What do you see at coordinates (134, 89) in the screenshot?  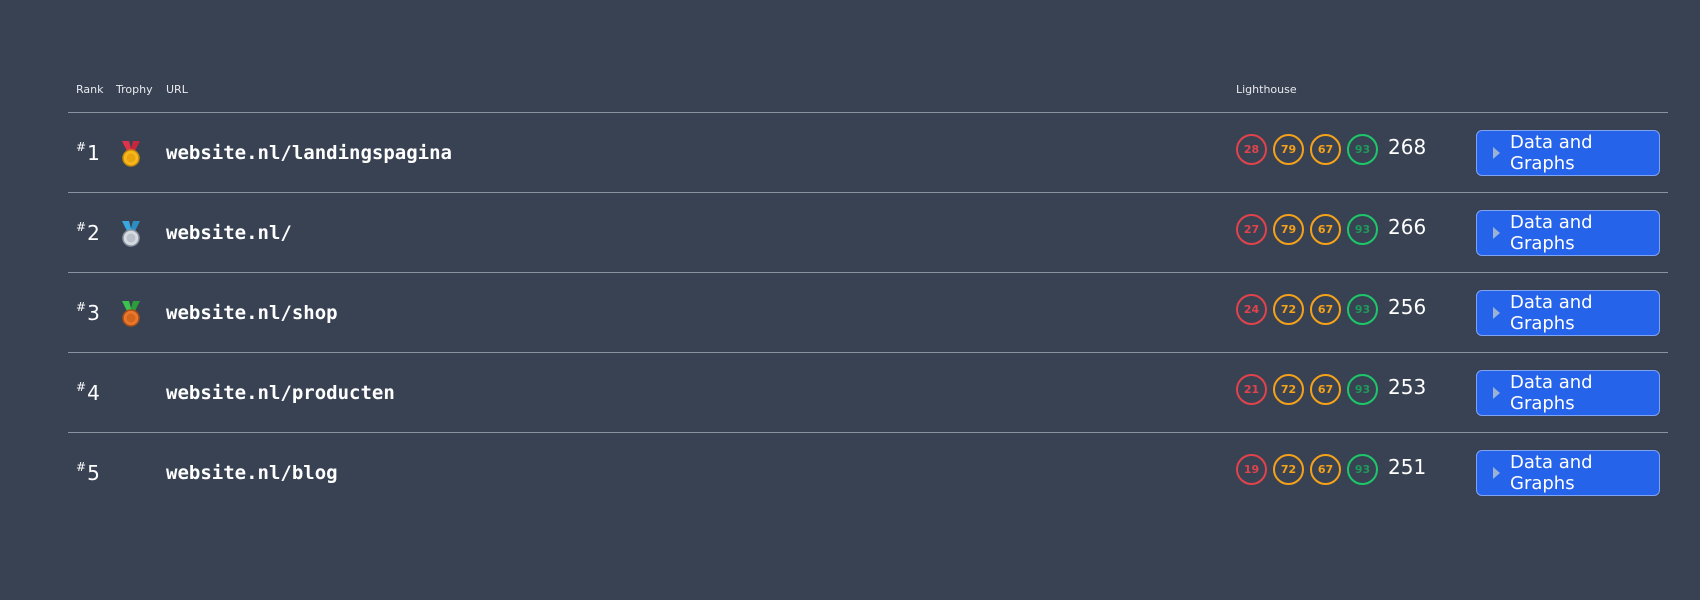 I see `header-trophy: Trophy` at bounding box center [134, 89].